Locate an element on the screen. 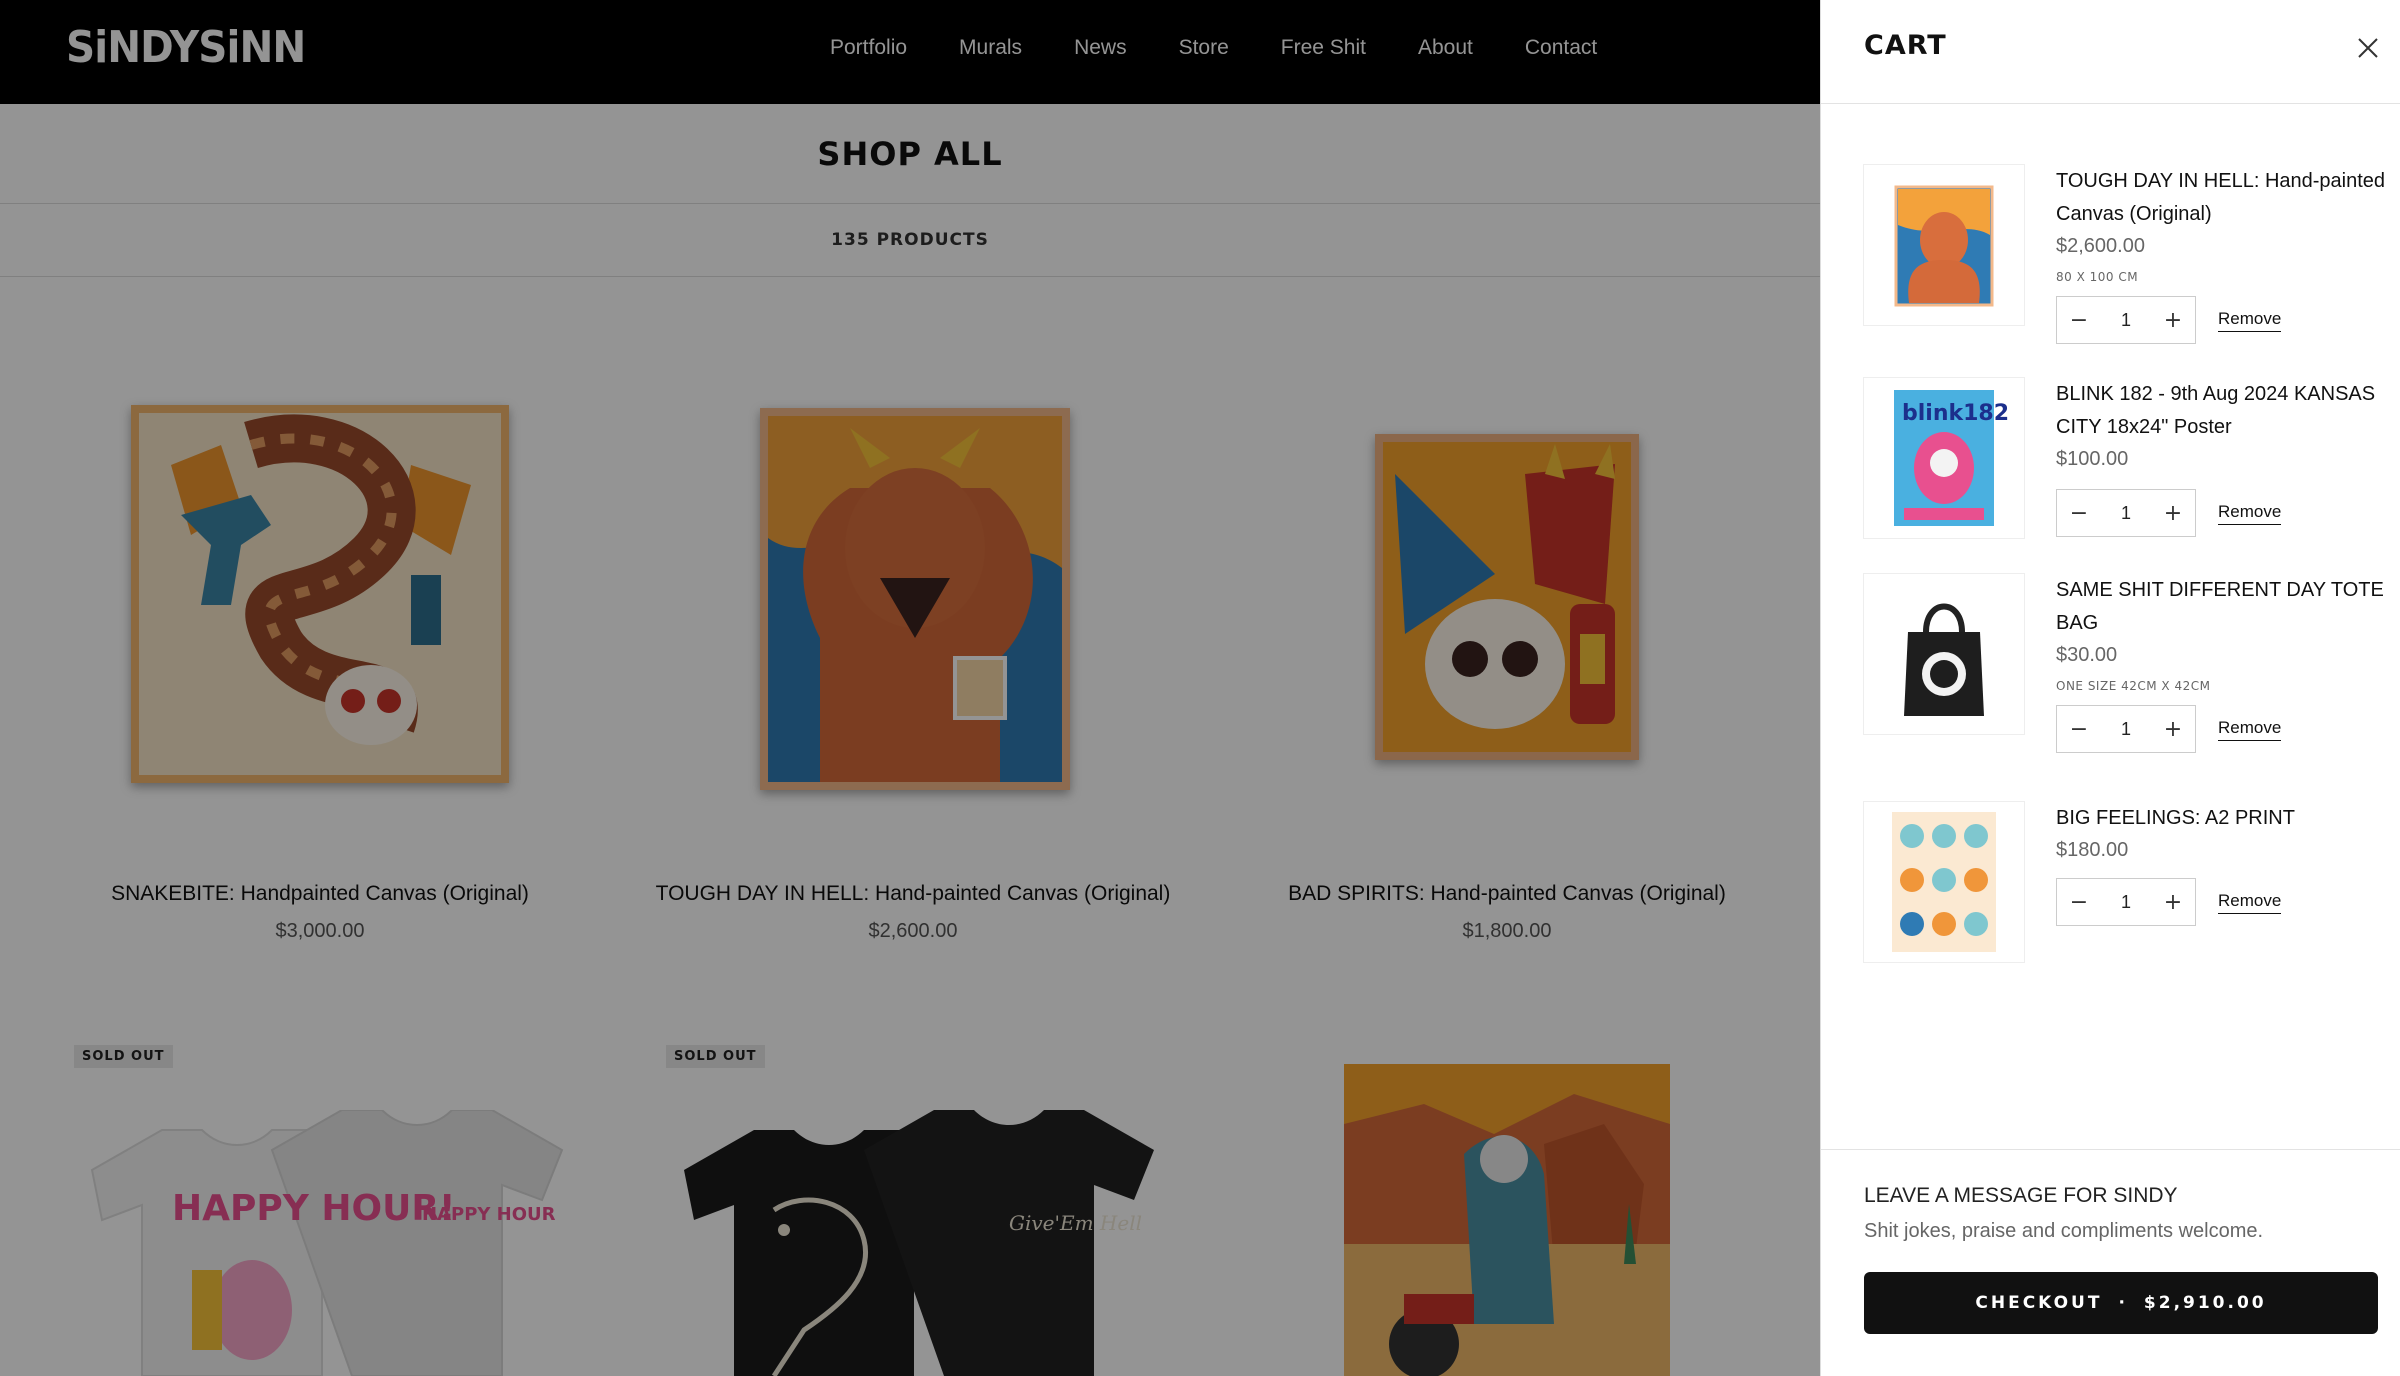  checkout-button: CHECKOUT · $2,910.00 is located at coordinates (2121, 1303).